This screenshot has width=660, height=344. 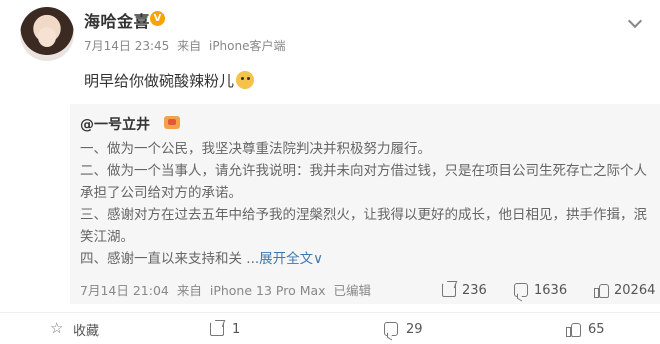 What do you see at coordinates (157, 18) in the screenshot?
I see `verified-badge-icon: V` at bounding box center [157, 18].